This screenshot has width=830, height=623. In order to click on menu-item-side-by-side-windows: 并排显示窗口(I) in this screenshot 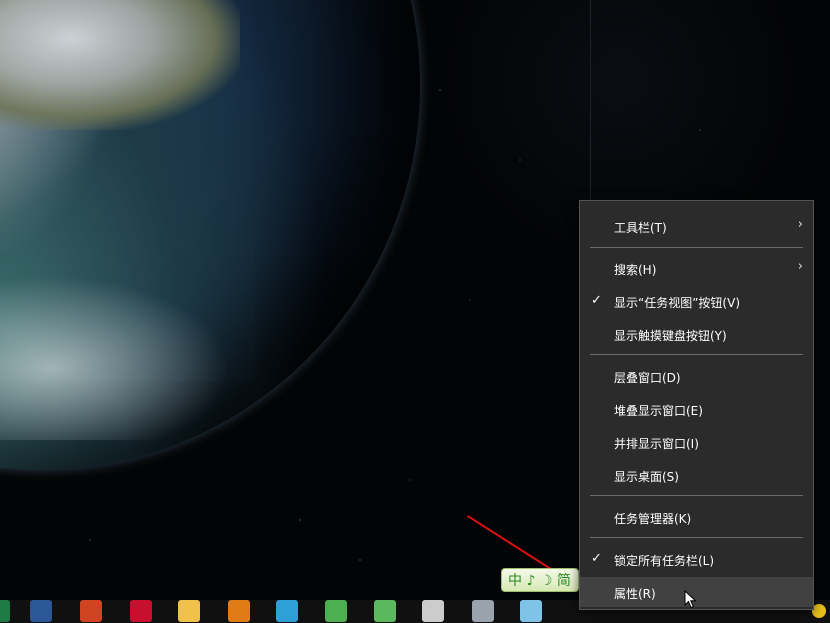, I will do `click(696, 442)`.